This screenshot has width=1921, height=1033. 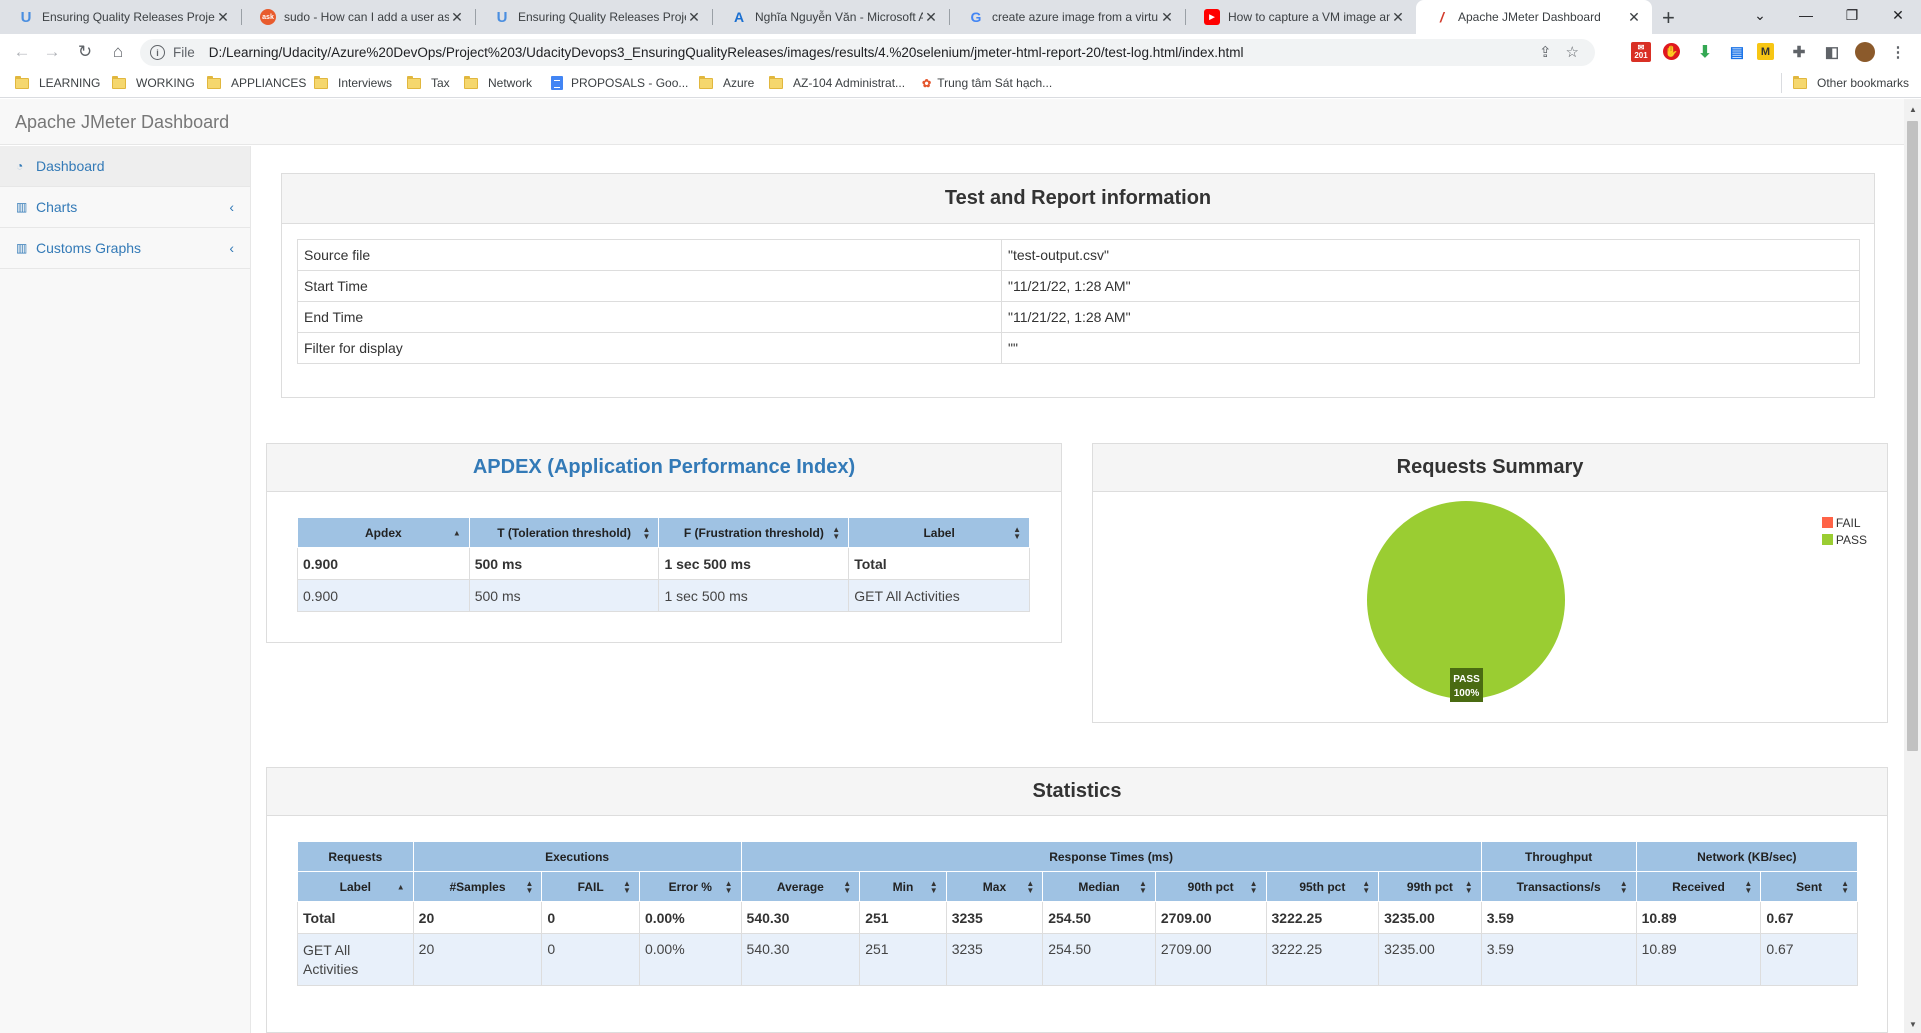 I want to click on scrollbar-thumb, so click(x=1912, y=436).